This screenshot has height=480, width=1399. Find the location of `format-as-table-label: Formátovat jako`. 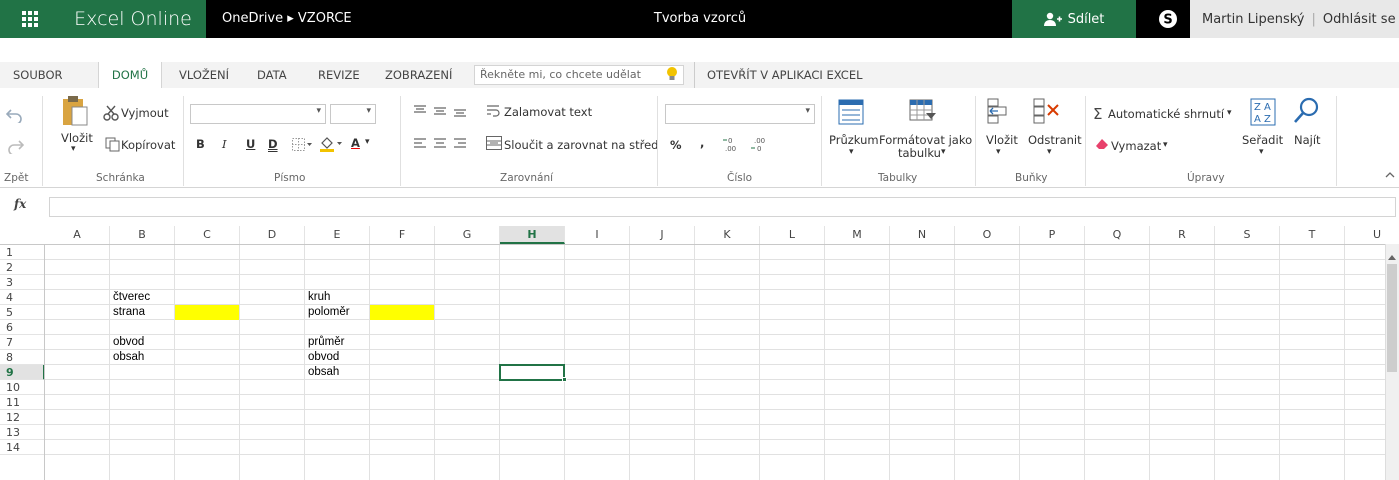

format-as-table-label: Formátovat jako is located at coordinates (925, 140).